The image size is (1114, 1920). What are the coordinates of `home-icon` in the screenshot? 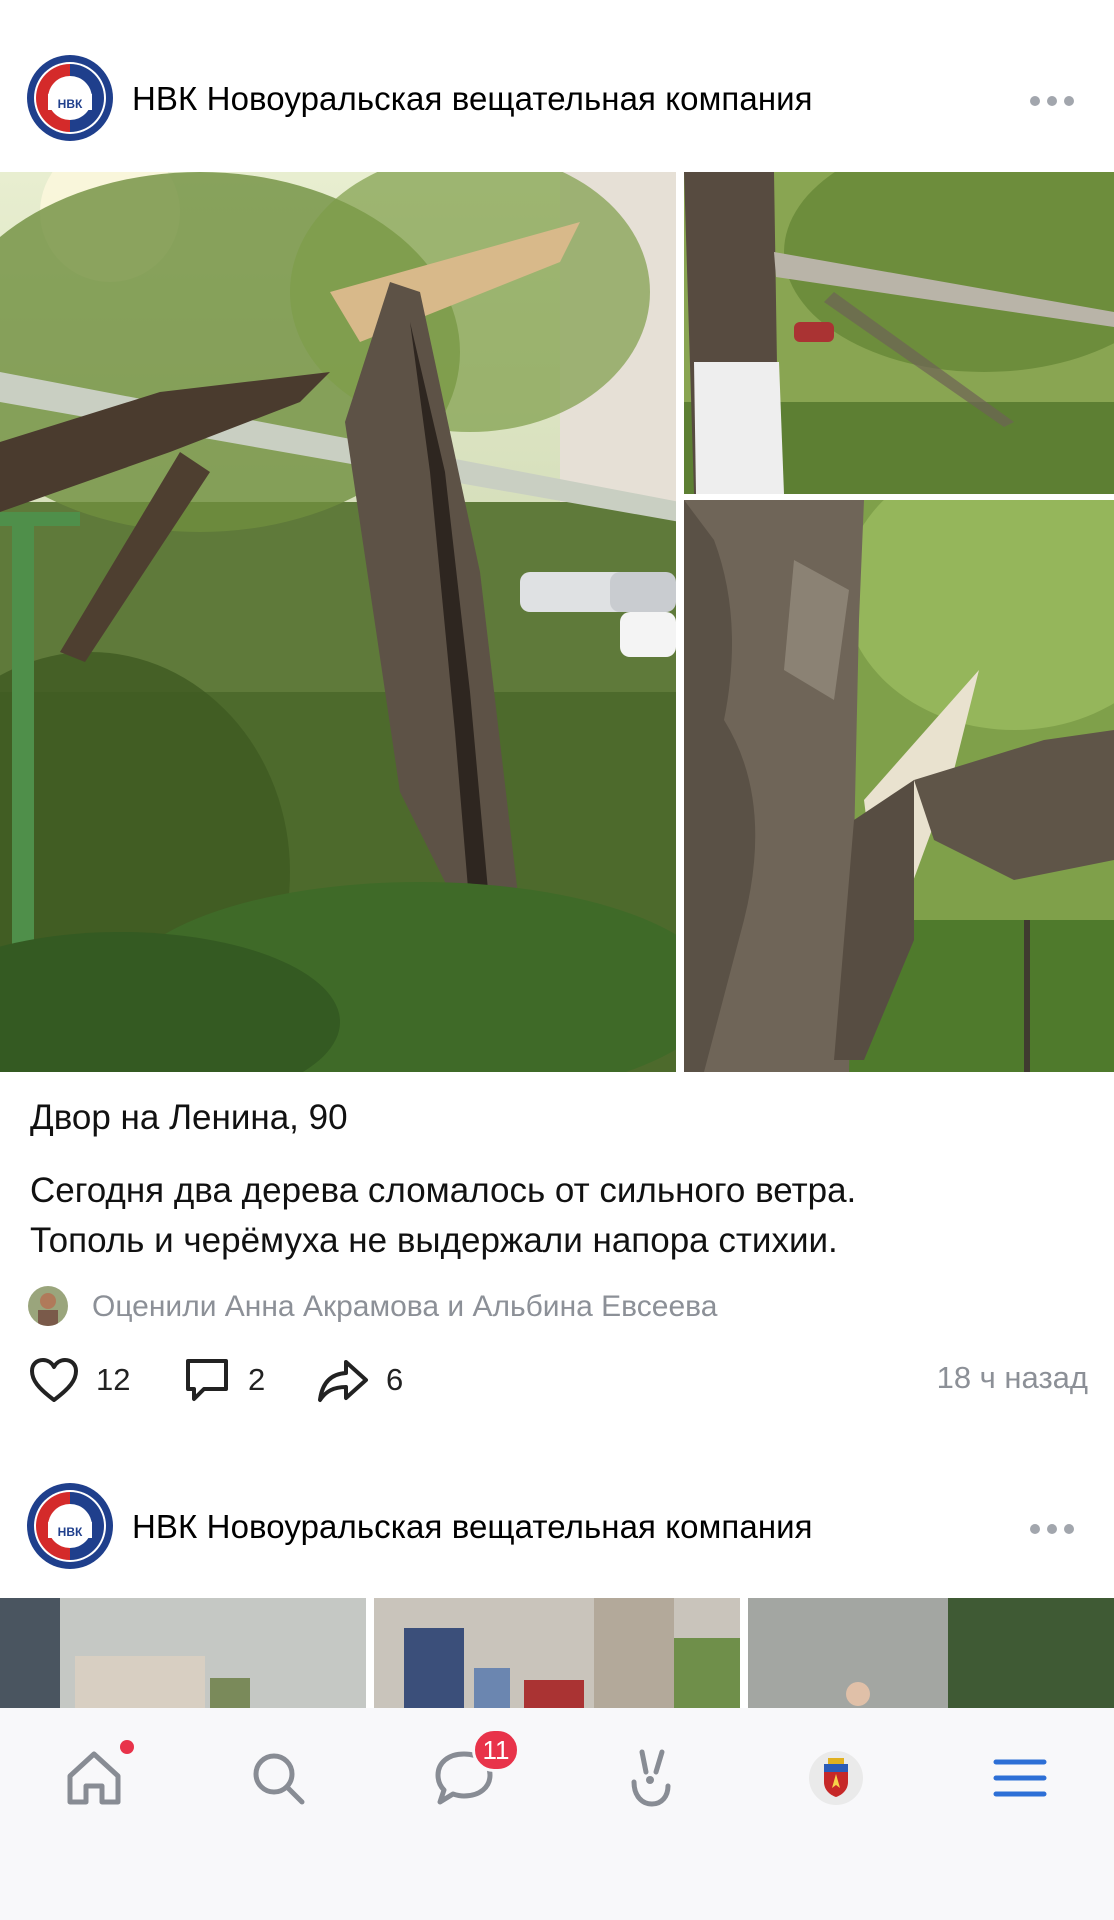 It's located at (94, 1778).